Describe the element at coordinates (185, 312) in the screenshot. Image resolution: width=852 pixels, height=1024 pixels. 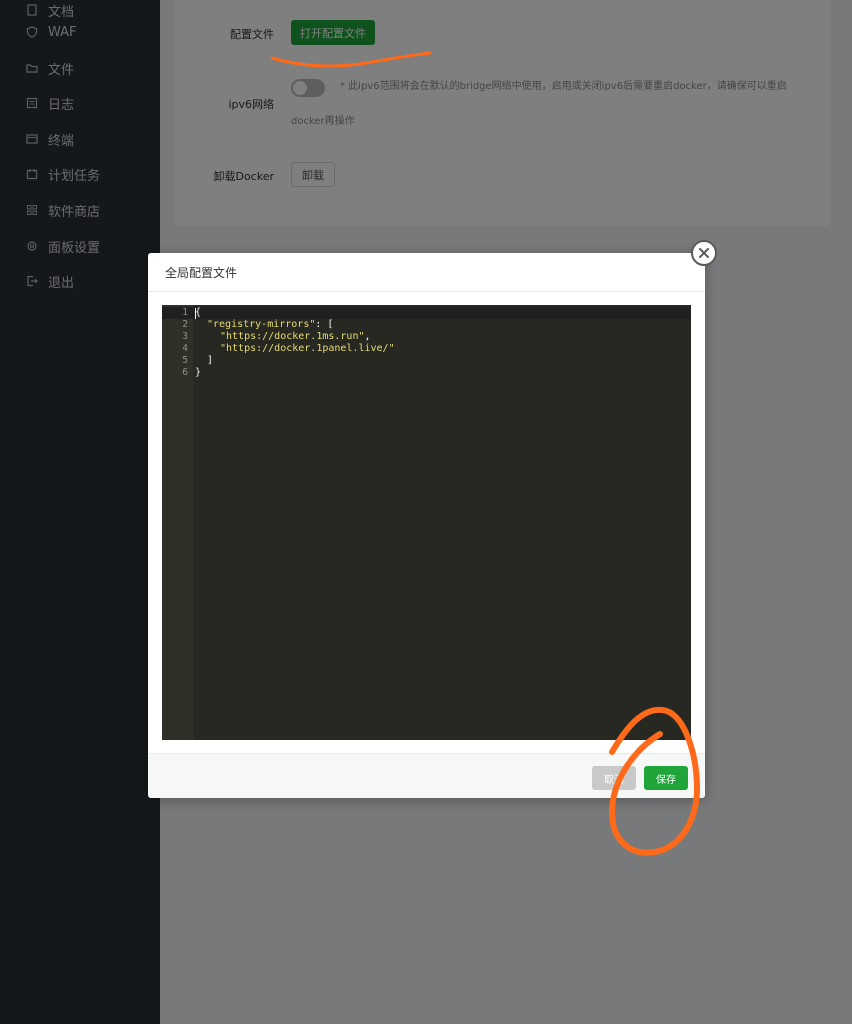
I see `line-number: 1` at that location.